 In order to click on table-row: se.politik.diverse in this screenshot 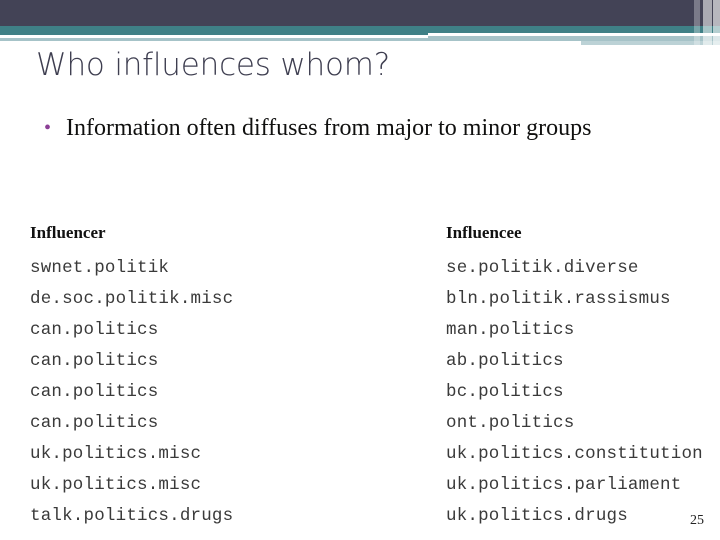, I will do `click(542, 268)`.